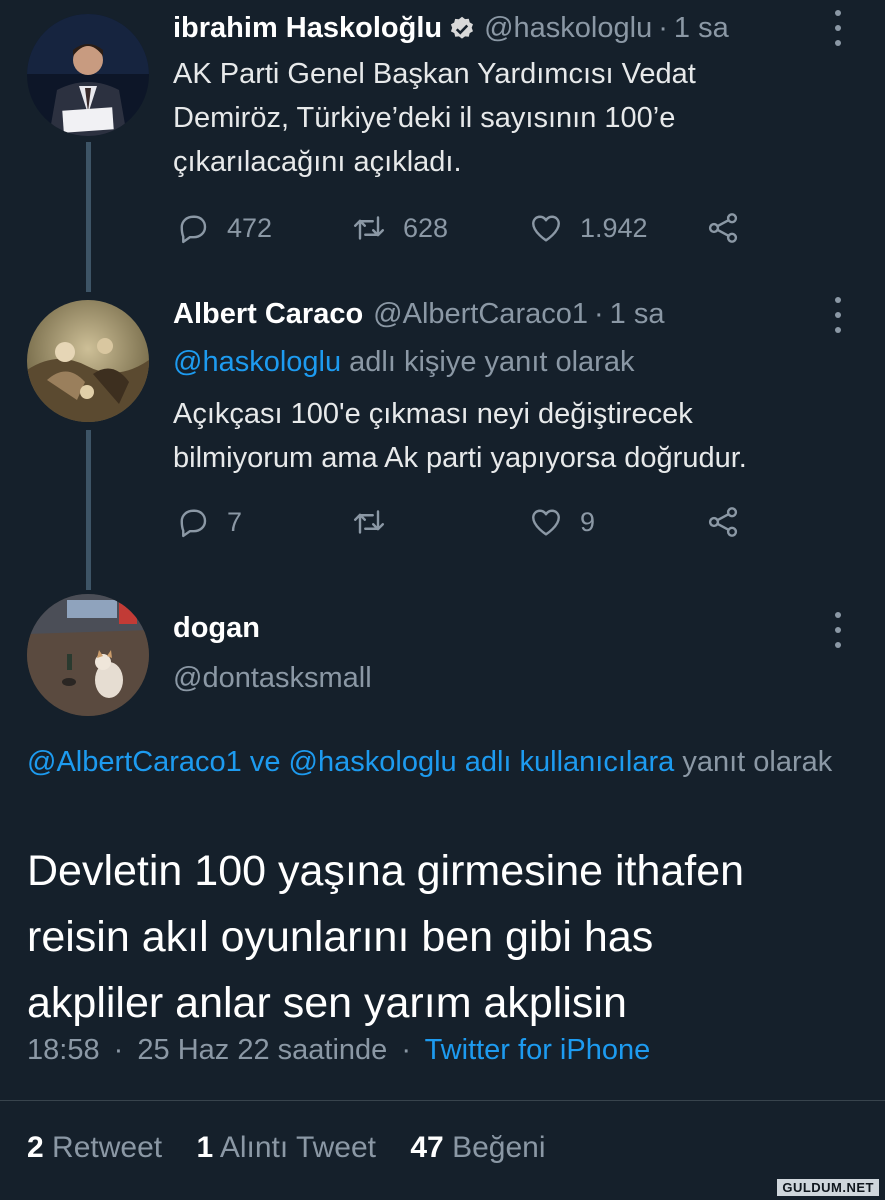 Image resolution: width=885 pixels, height=1200 pixels. Describe the element at coordinates (262, 1050) in the screenshot. I see `tweet-date: 25 Haz 22 saatinde` at that location.